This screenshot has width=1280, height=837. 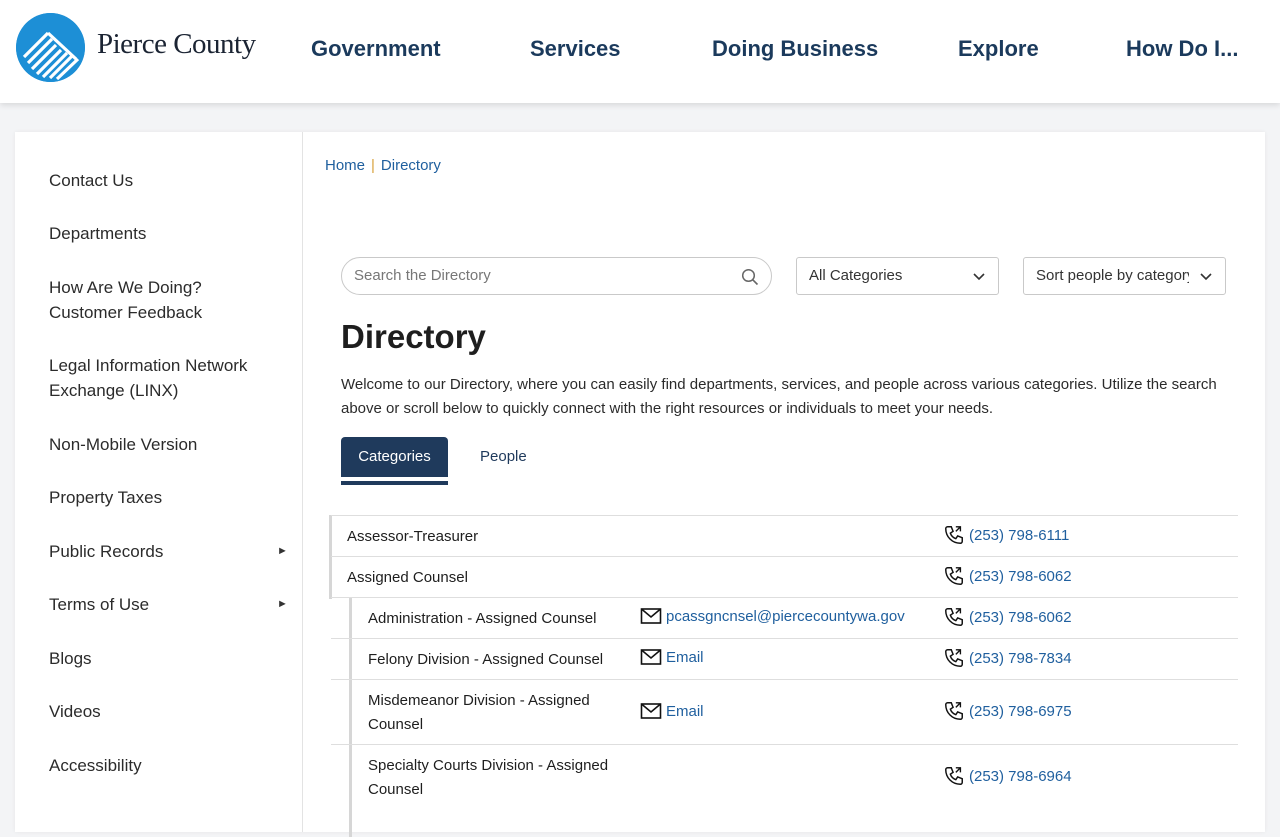 What do you see at coordinates (750, 279) in the screenshot?
I see `search-icon` at bounding box center [750, 279].